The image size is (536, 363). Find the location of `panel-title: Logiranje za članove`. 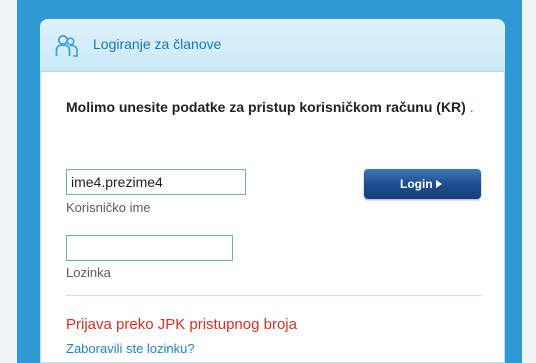

panel-title: Logiranje za članove is located at coordinates (157, 44).